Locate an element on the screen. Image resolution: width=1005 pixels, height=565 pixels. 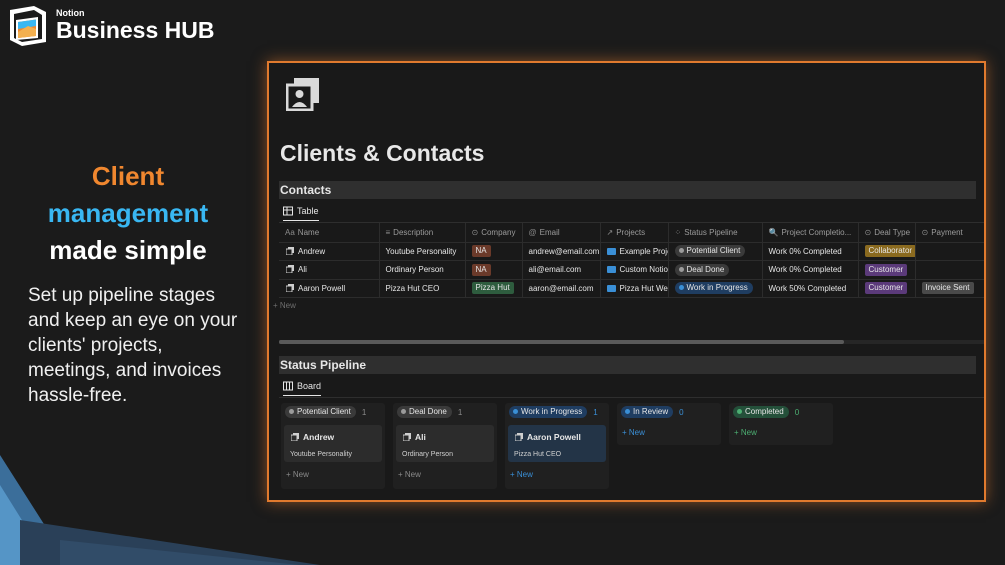
cell-status: Potential Client is located at coordinates (715, 251).